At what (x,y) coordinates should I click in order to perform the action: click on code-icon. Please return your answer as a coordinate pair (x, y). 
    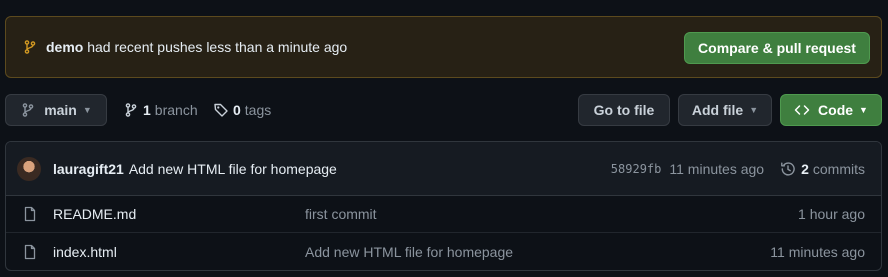
    Looking at the image, I should click on (802, 110).